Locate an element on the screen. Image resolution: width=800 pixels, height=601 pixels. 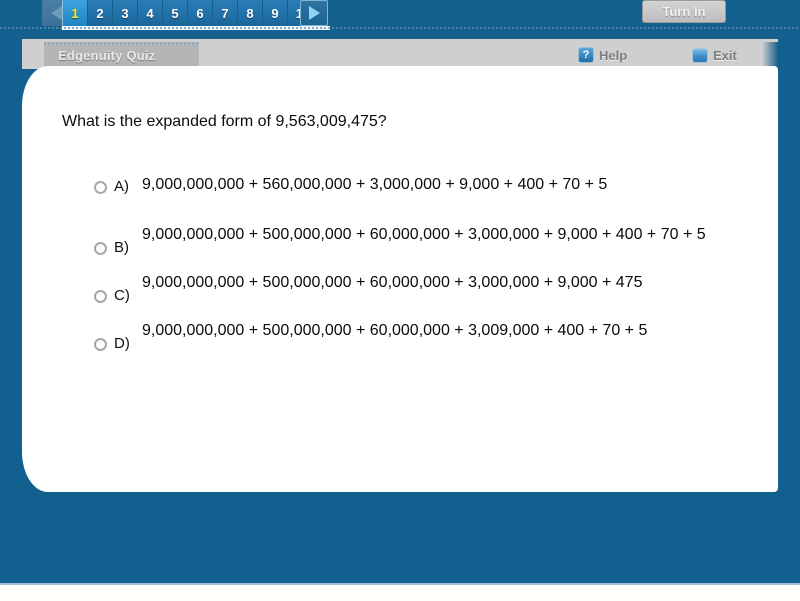
question-mark-icon: ? is located at coordinates (586, 55).